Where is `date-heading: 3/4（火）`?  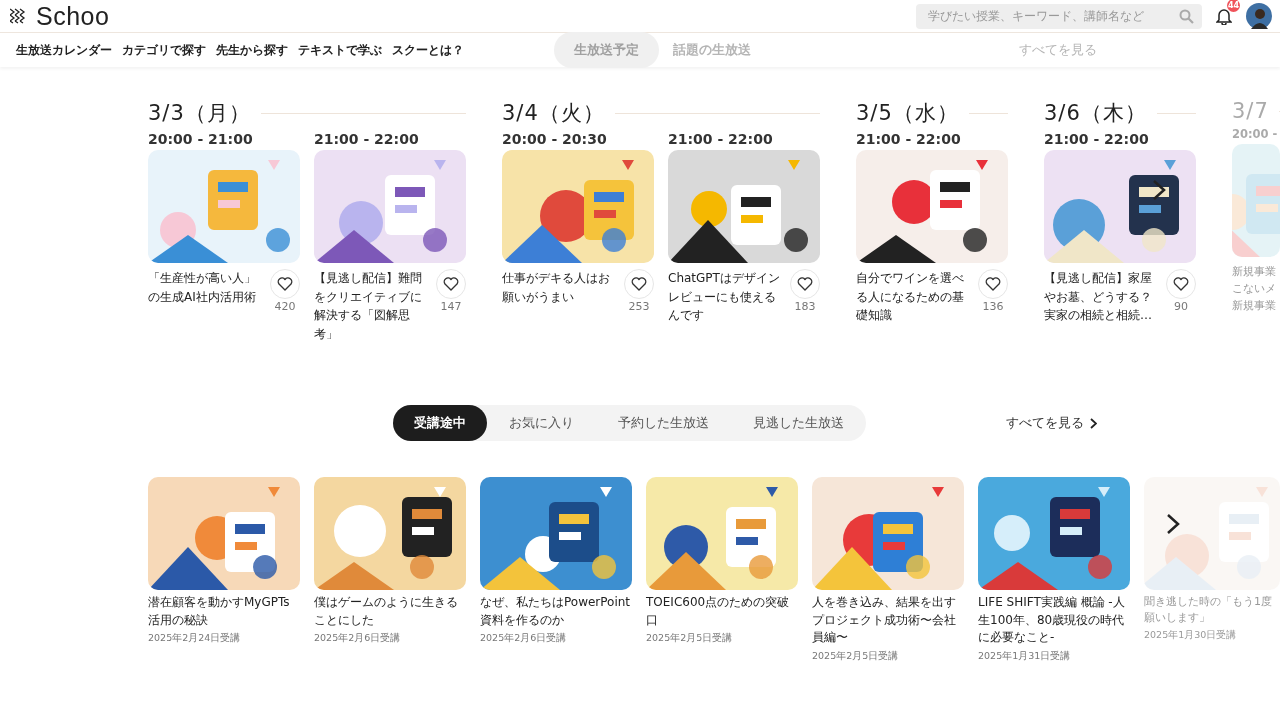
date-heading: 3/4（火） is located at coordinates (553, 113).